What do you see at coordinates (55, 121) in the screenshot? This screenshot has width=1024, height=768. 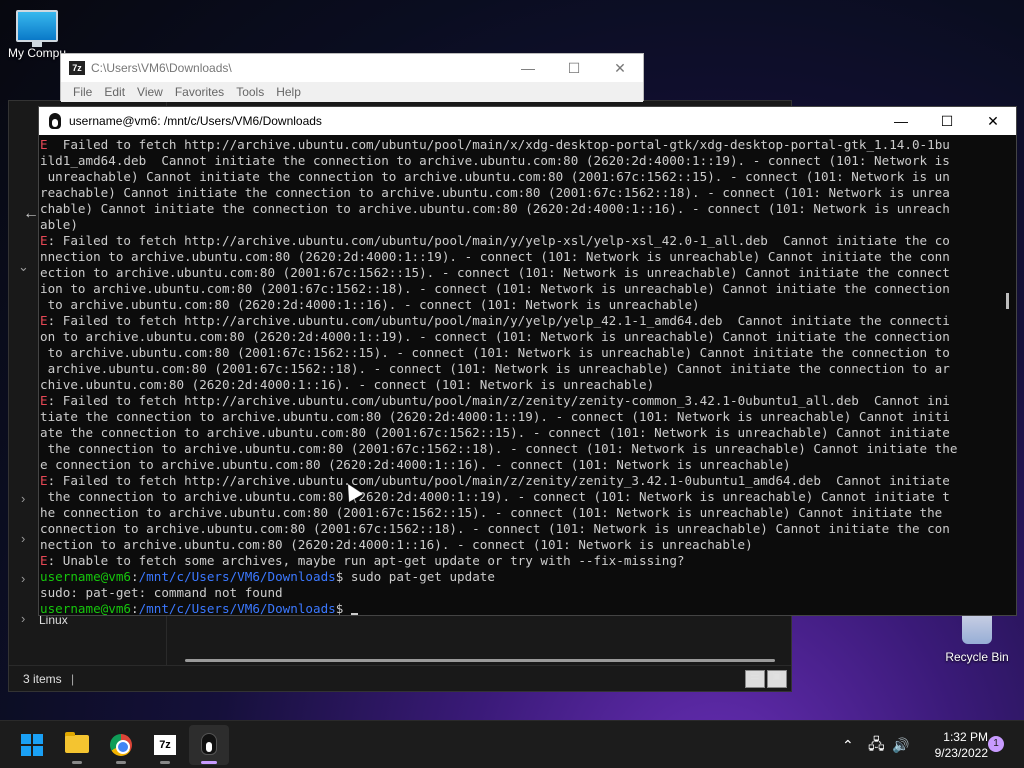 I see `tux-penguin-icon` at bounding box center [55, 121].